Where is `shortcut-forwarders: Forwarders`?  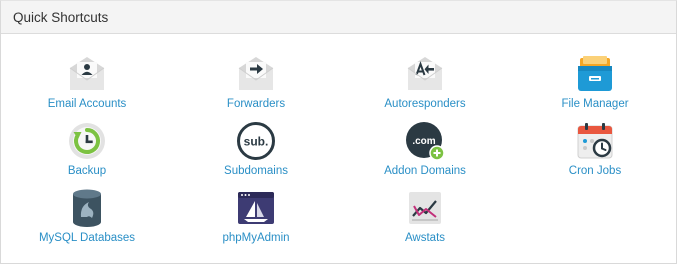
shortcut-forwarders: Forwarders is located at coordinates (256, 82).